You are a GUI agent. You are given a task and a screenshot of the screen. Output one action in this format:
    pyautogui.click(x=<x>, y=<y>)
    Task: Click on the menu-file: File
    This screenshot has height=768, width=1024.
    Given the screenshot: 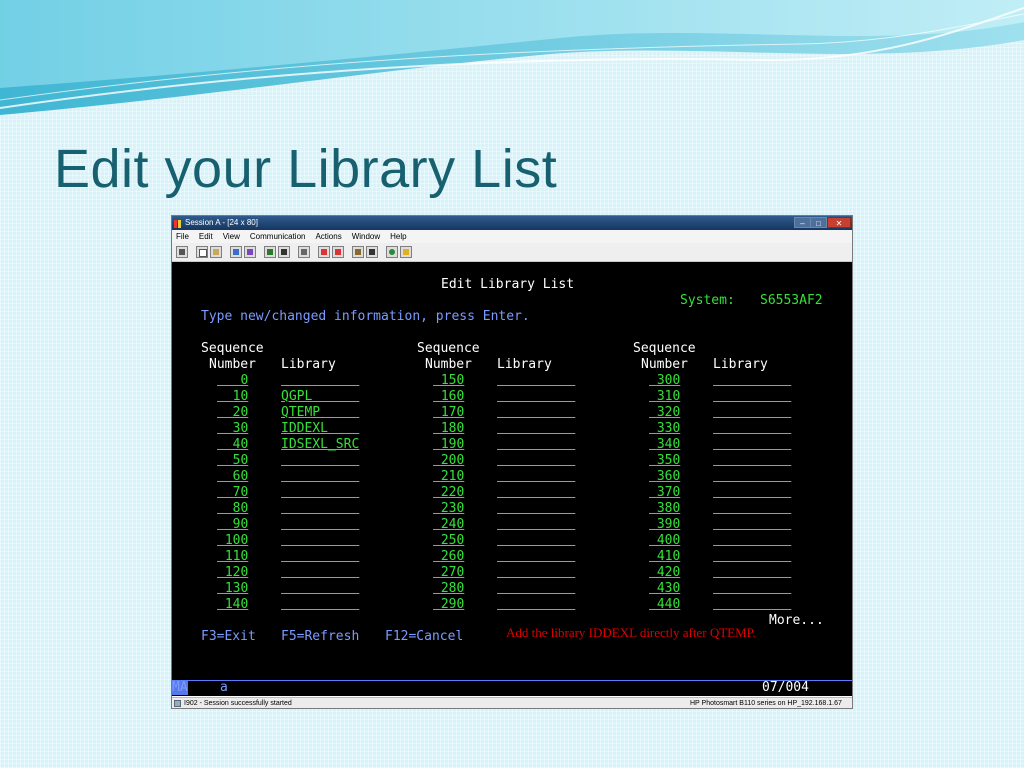 What is the action you would take?
    pyautogui.click(x=182, y=236)
    